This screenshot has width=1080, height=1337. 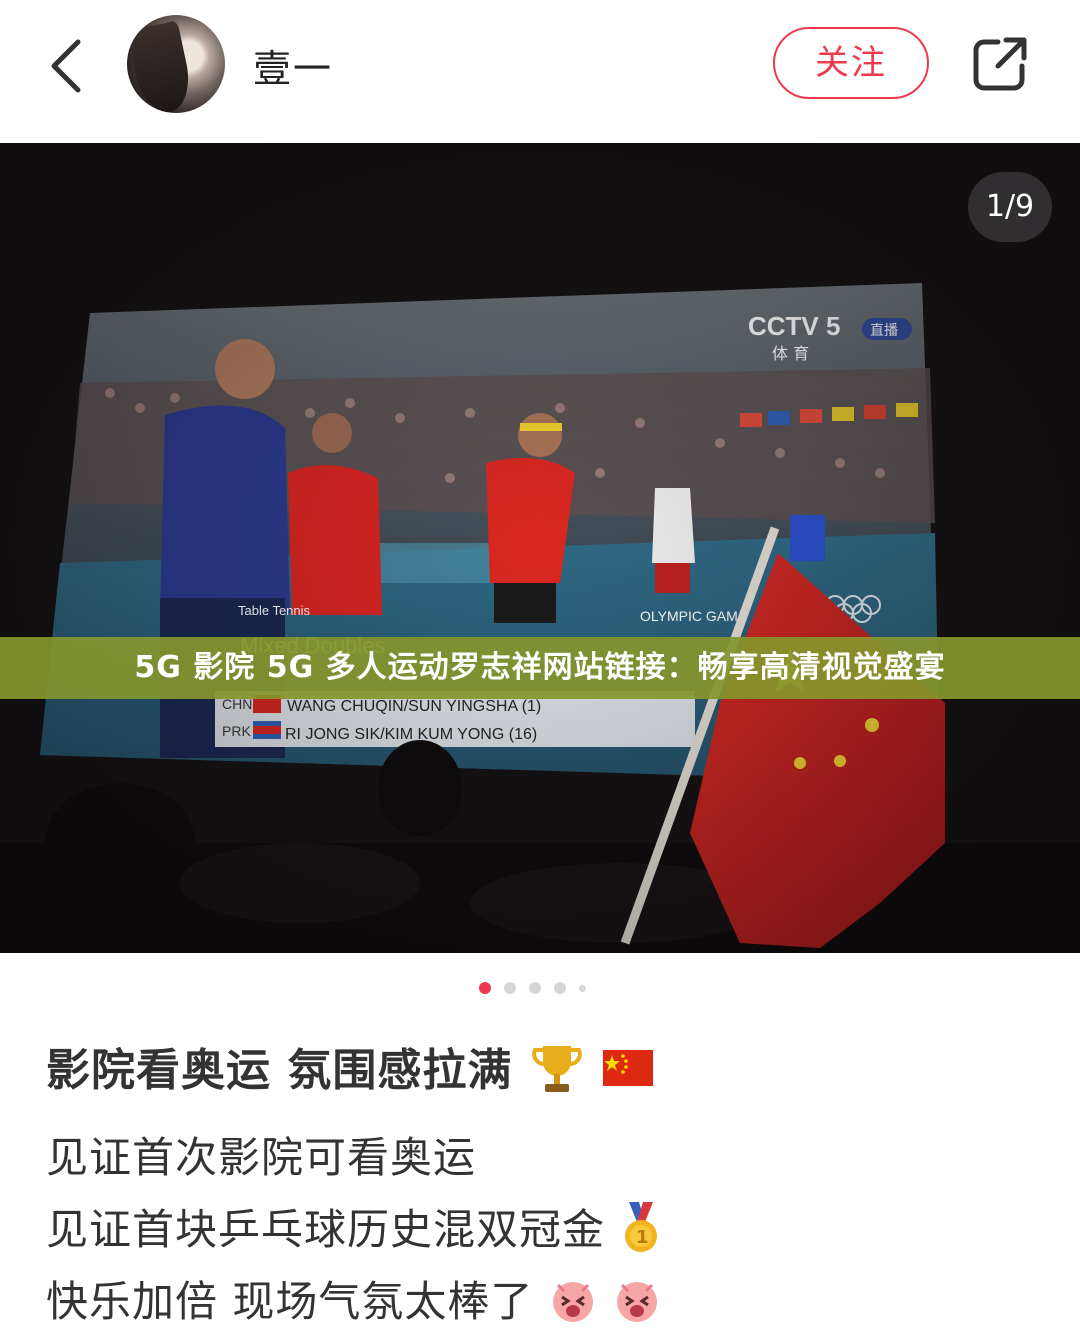 What do you see at coordinates (279, 1070) in the screenshot?
I see `post-title-text: 影院看奥运 氛围感拉满` at bounding box center [279, 1070].